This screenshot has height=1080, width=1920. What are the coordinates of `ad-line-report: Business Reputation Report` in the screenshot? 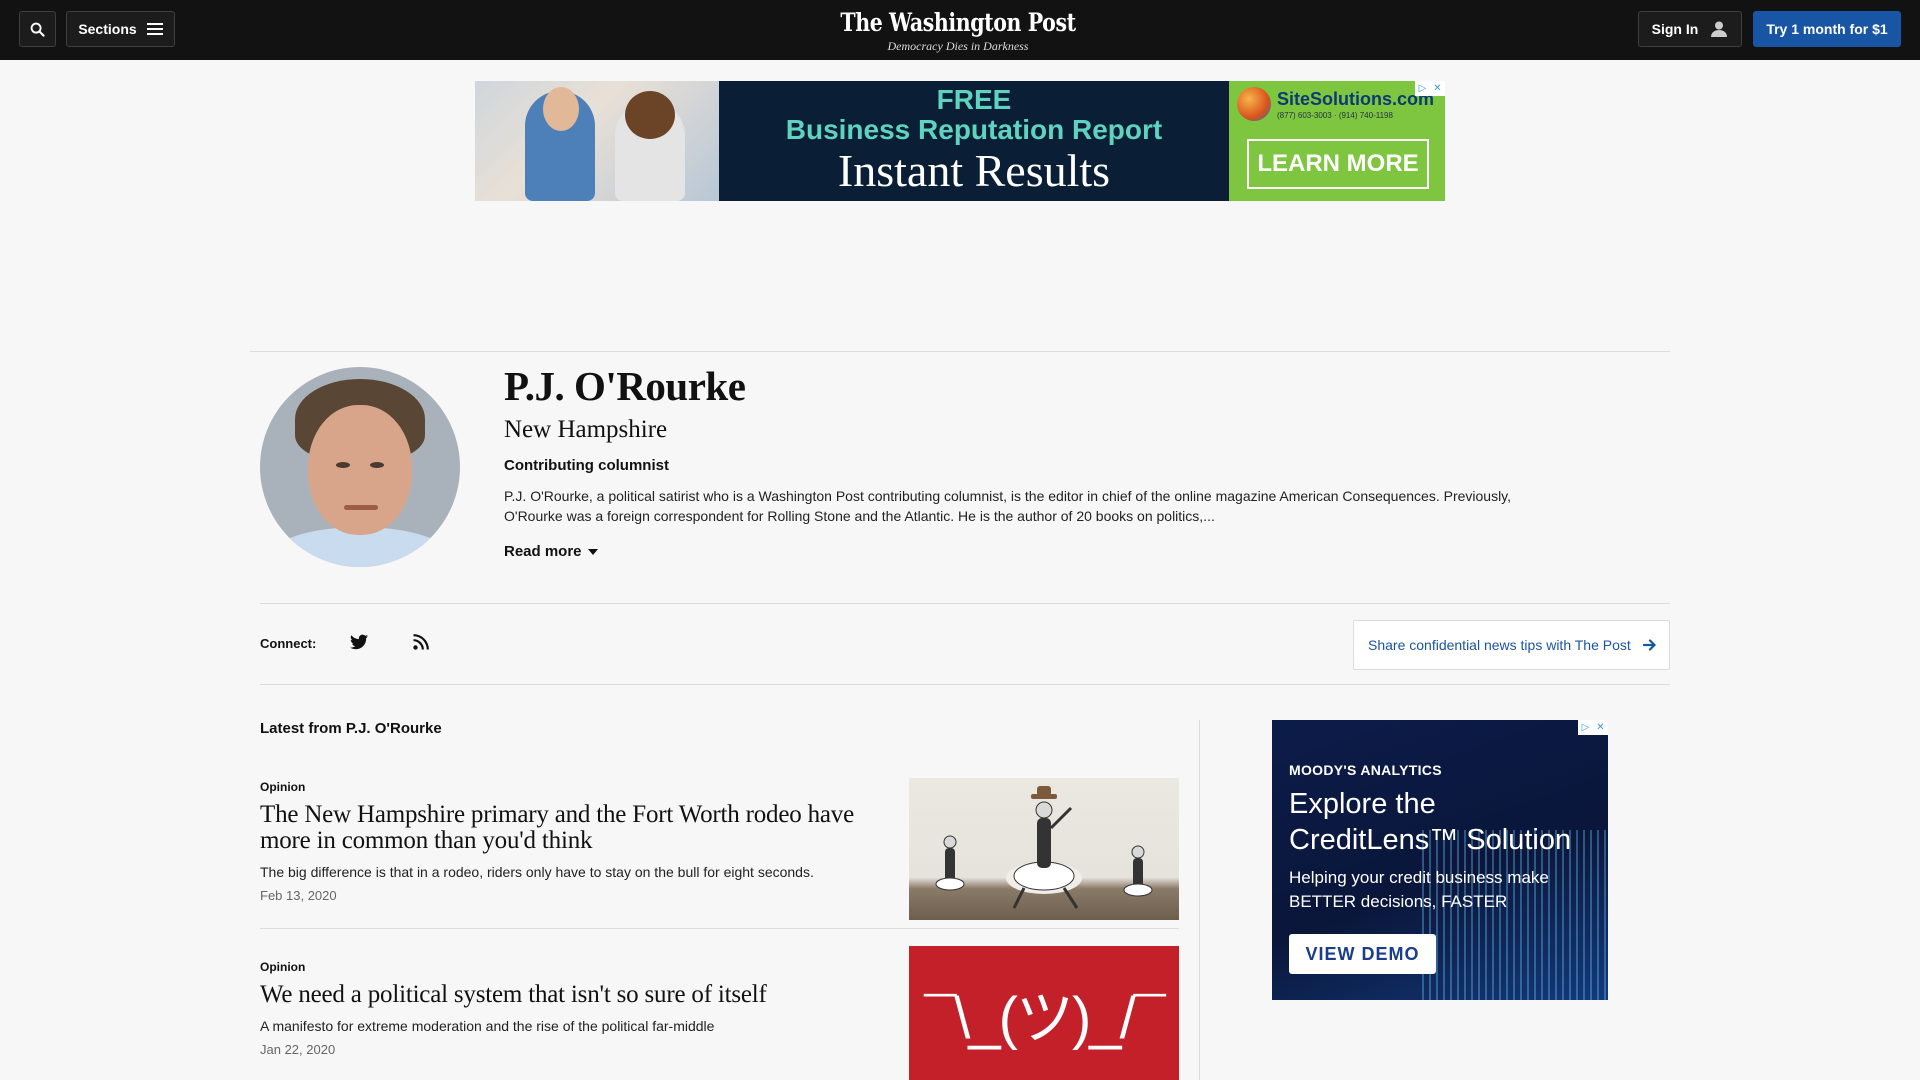 It's located at (974, 129).